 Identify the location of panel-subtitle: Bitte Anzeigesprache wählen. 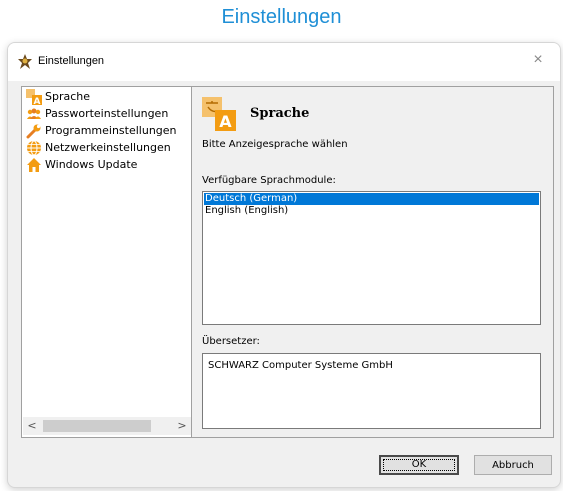
(275, 144).